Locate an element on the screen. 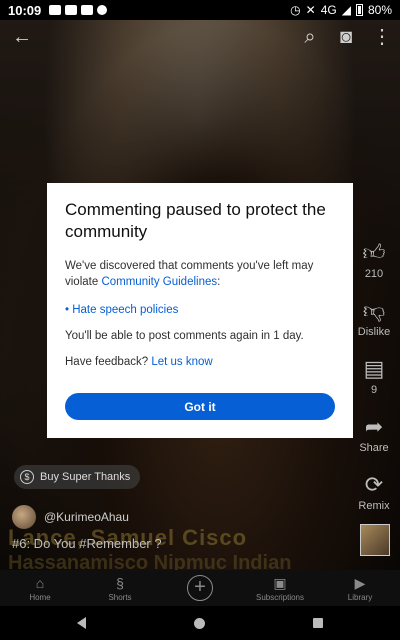  share-label: Share is located at coordinates (374, 448).